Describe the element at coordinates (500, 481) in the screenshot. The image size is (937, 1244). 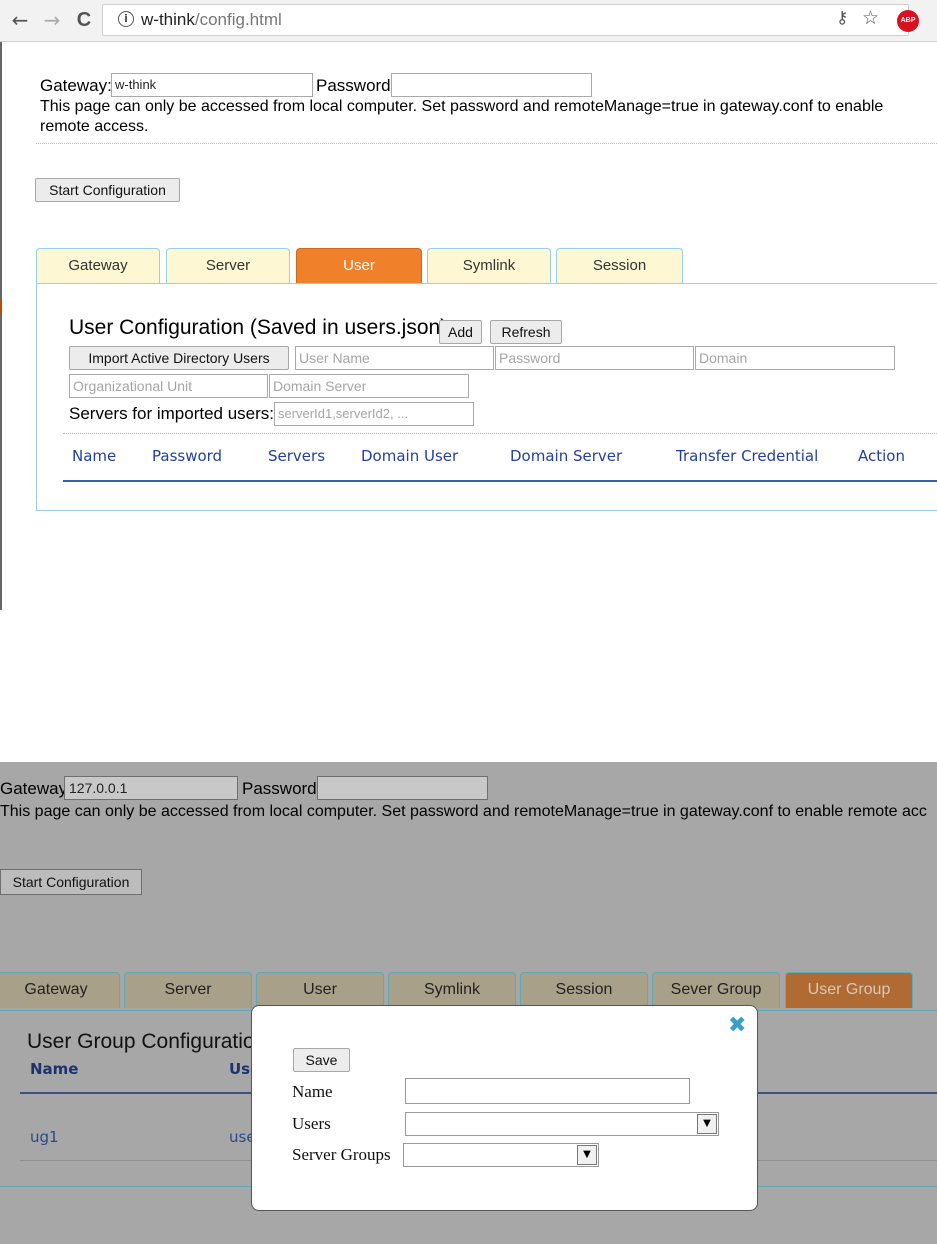
I see `table-header-underline` at that location.